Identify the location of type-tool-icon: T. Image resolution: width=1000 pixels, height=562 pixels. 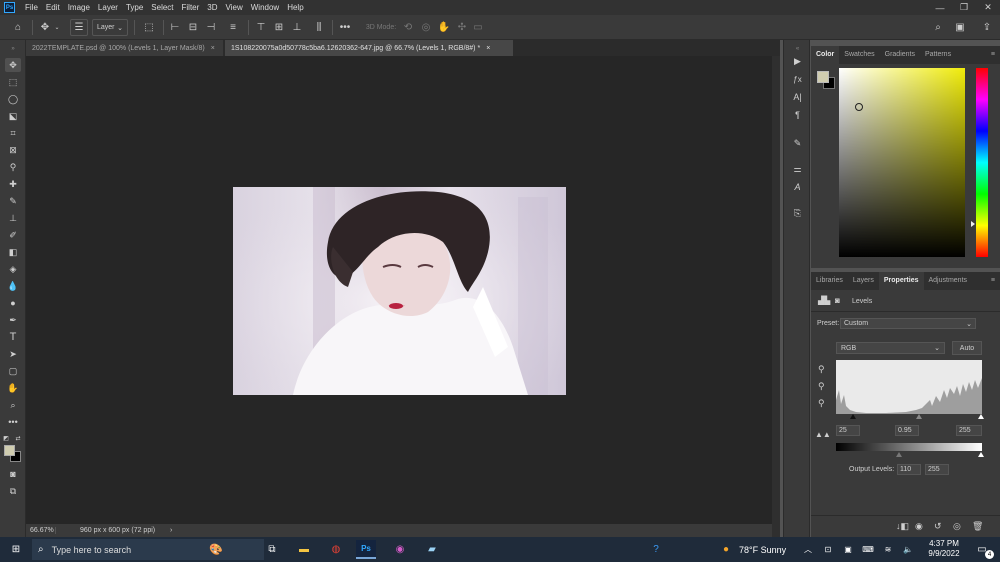
(13, 337).